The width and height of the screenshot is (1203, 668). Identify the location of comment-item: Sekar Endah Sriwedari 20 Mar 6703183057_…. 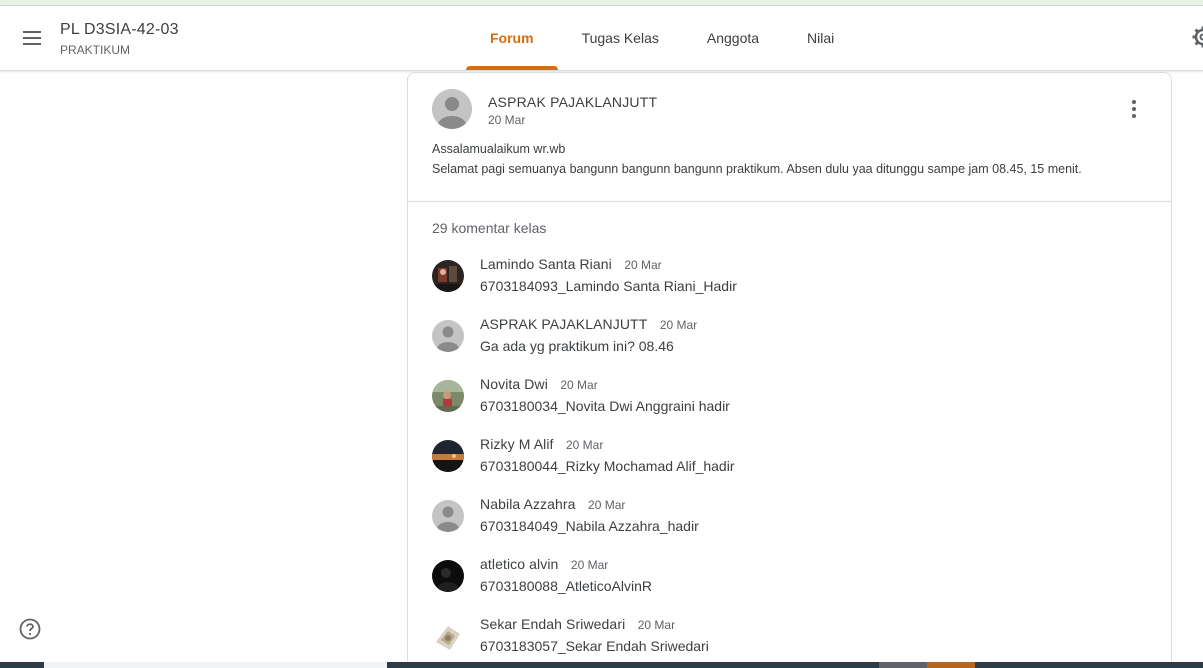
(782, 640).